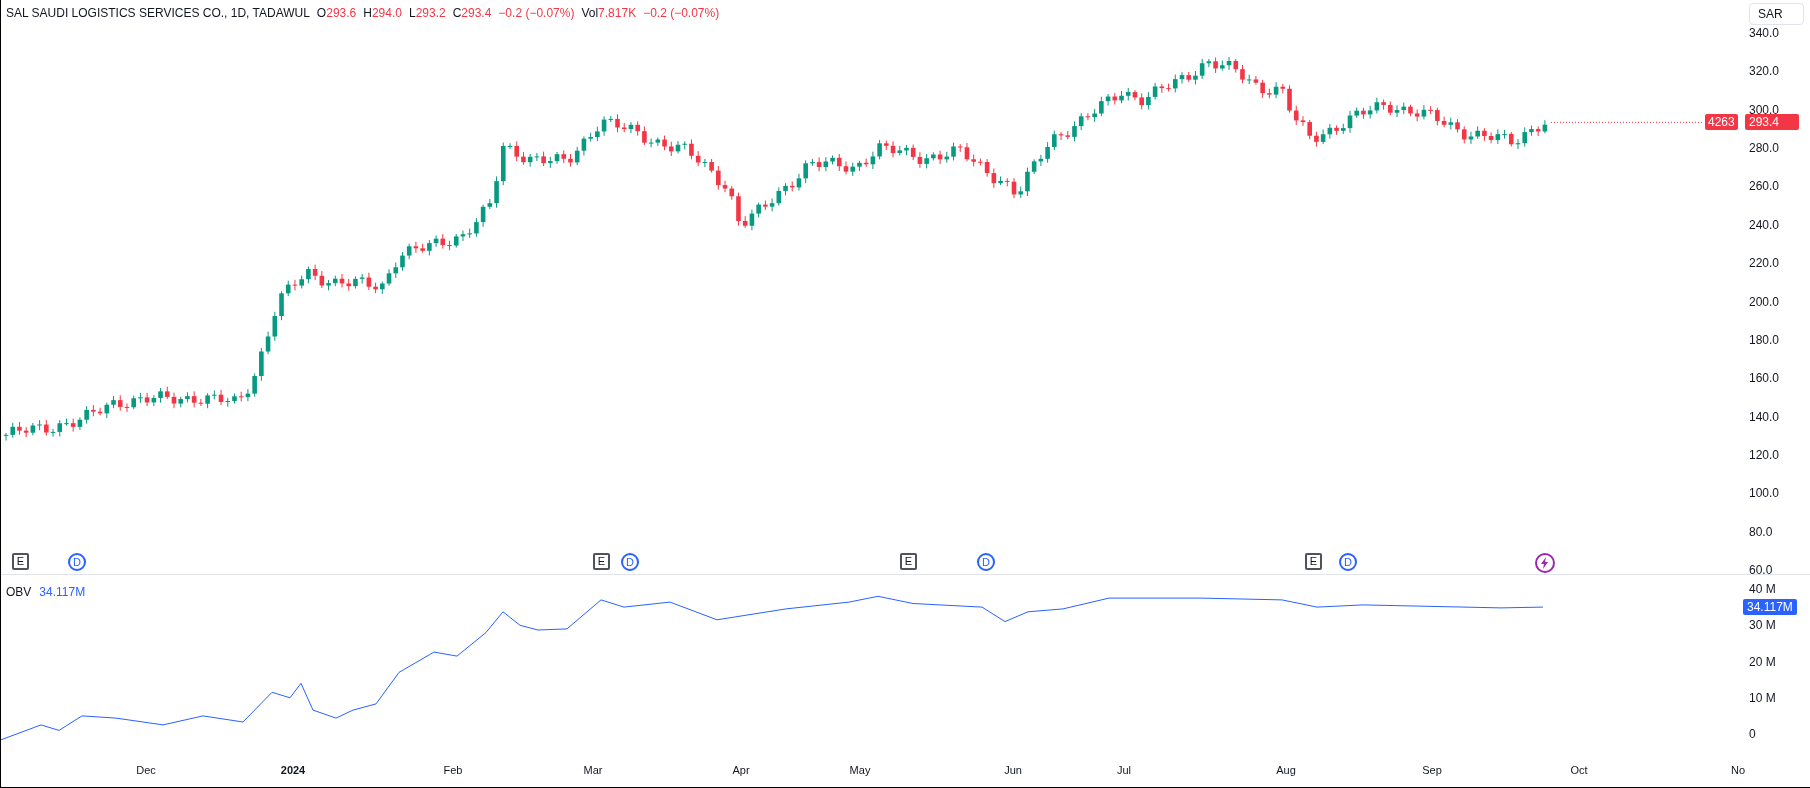 This screenshot has height=788, width=1810. What do you see at coordinates (19, 592) in the screenshot?
I see `indicator-name: OBV` at bounding box center [19, 592].